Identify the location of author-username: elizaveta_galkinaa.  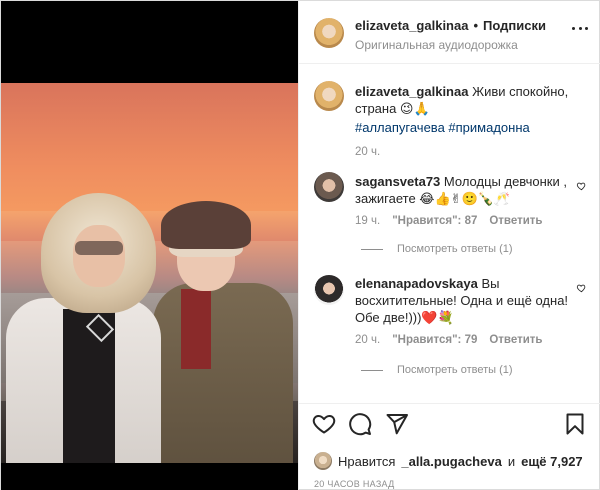
(411, 25).